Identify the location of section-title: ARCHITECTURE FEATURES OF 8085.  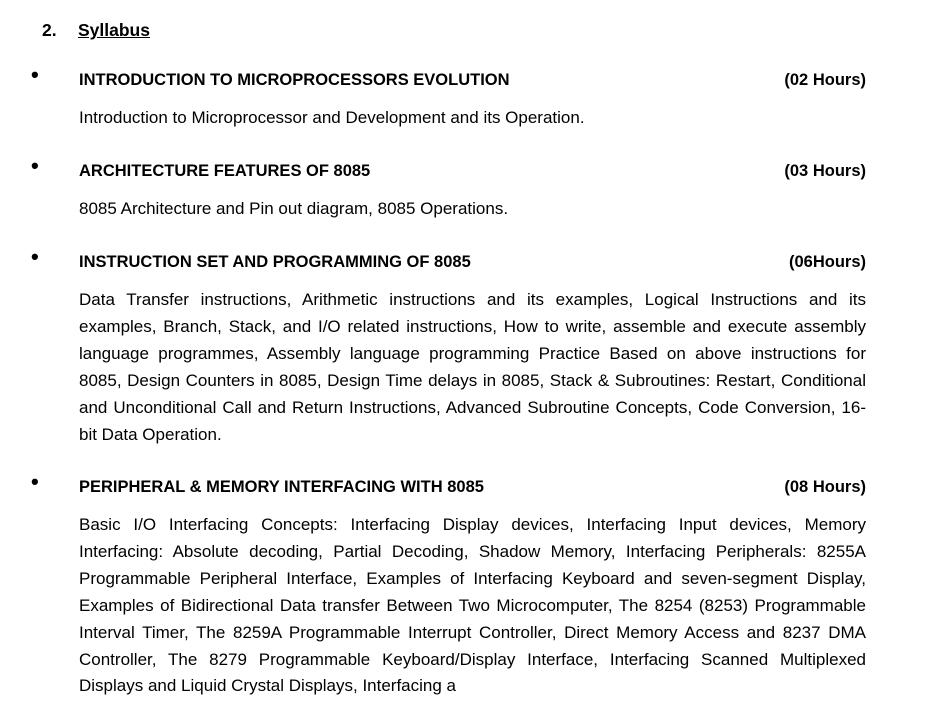
(225, 171).